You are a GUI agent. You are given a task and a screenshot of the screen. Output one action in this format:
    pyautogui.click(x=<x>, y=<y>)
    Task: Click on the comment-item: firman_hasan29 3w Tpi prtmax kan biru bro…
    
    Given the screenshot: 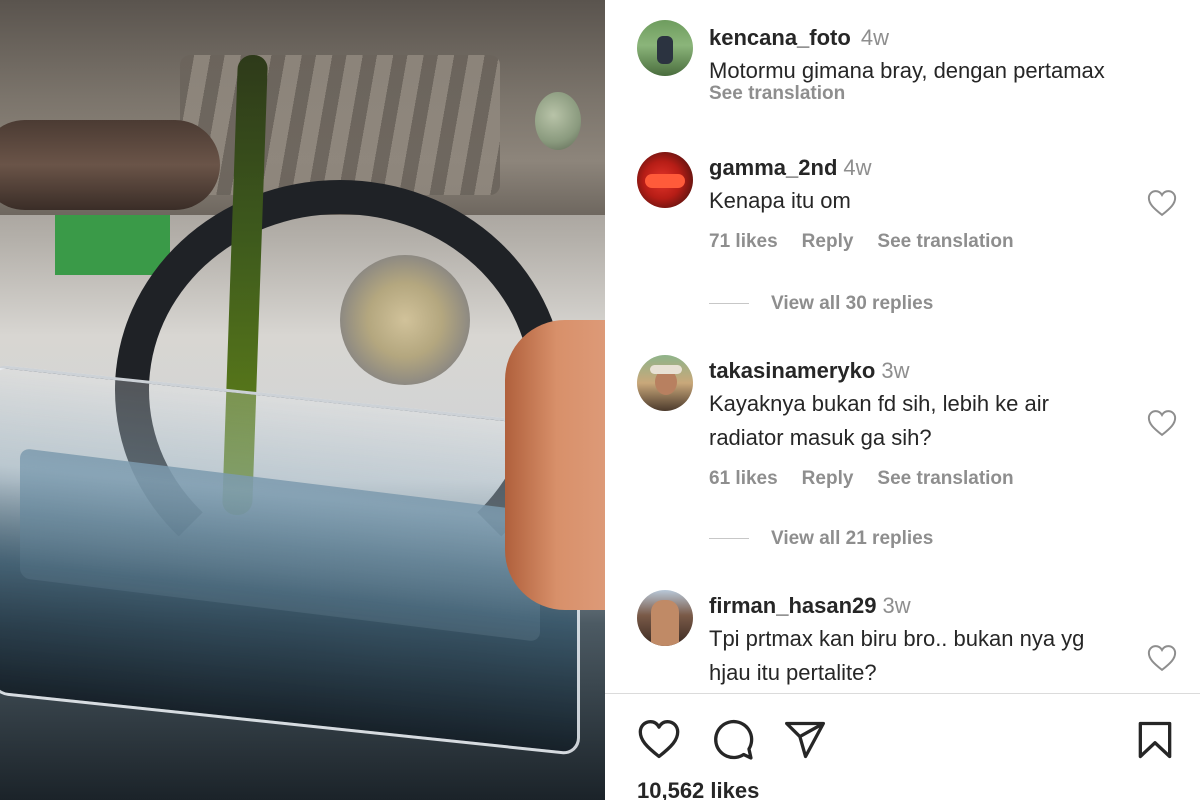 What is the action you would take?
    pyautogui.click(x=907, y=641)
    